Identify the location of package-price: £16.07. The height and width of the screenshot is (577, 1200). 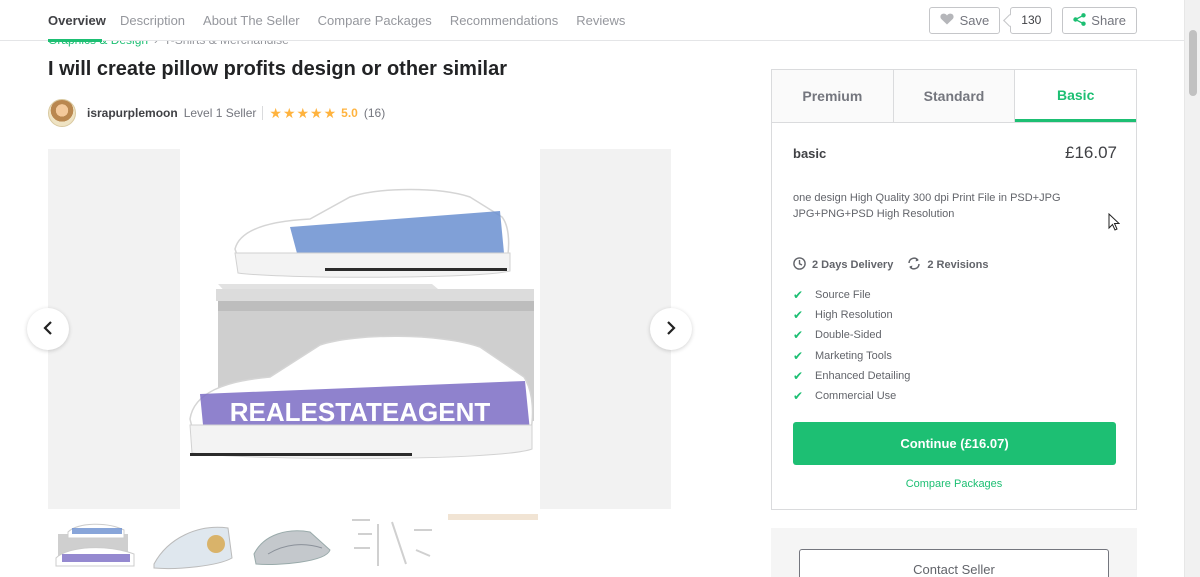
(1091, 152).